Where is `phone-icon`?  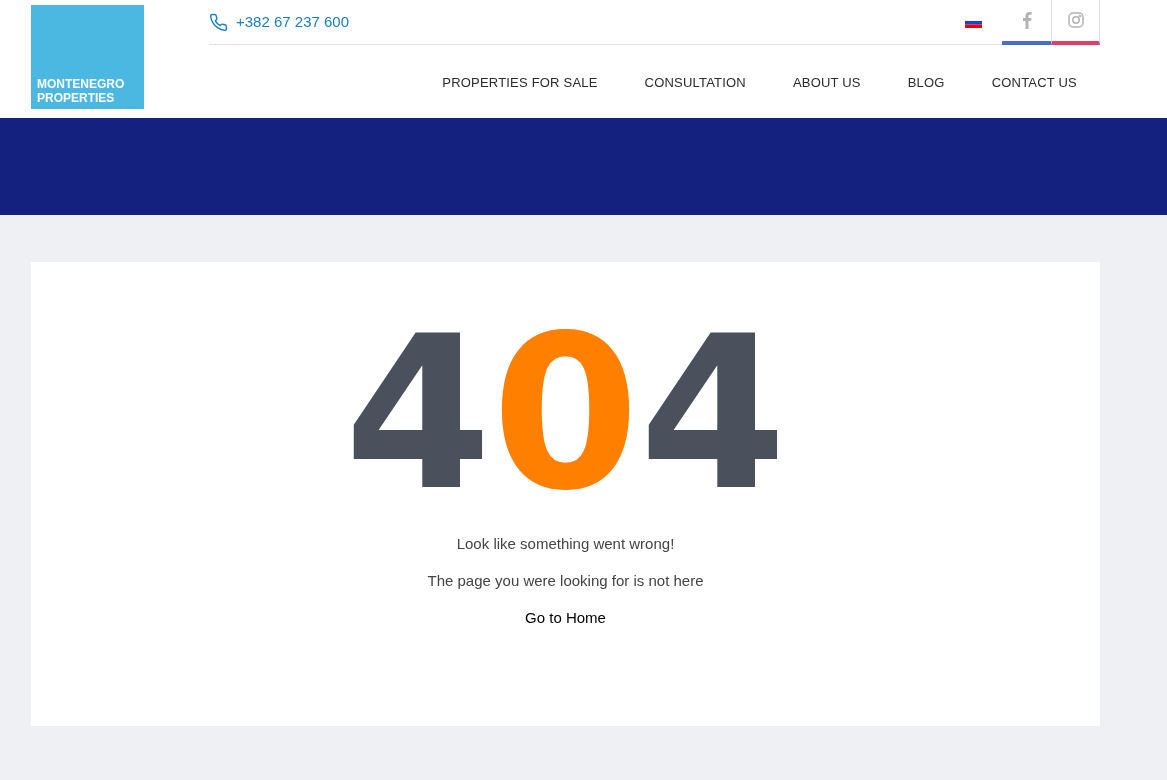
phone-icon is located at coordinates (218, 22).